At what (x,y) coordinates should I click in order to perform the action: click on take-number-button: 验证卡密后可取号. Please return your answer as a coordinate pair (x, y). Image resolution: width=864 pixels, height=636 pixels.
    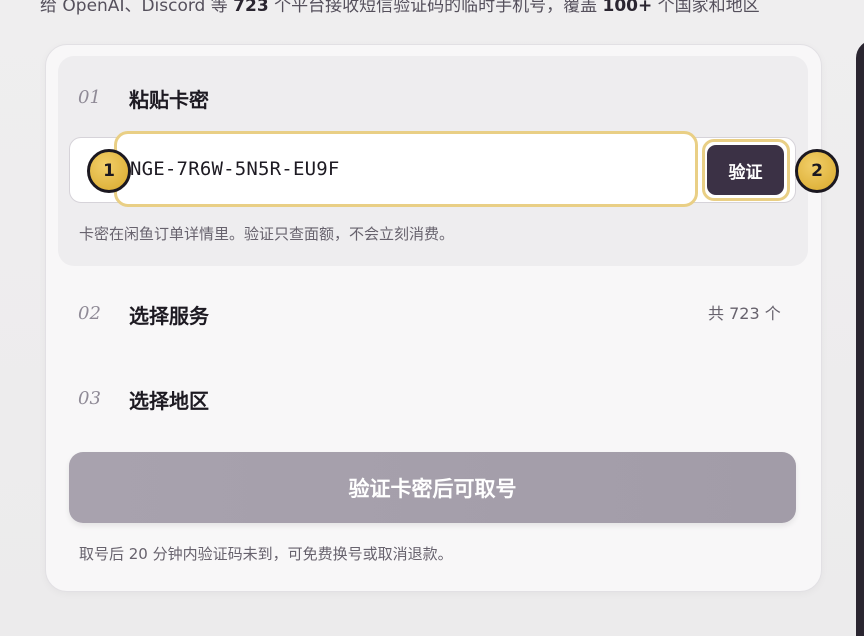
    Looking at the image, I should click on (432, 487).